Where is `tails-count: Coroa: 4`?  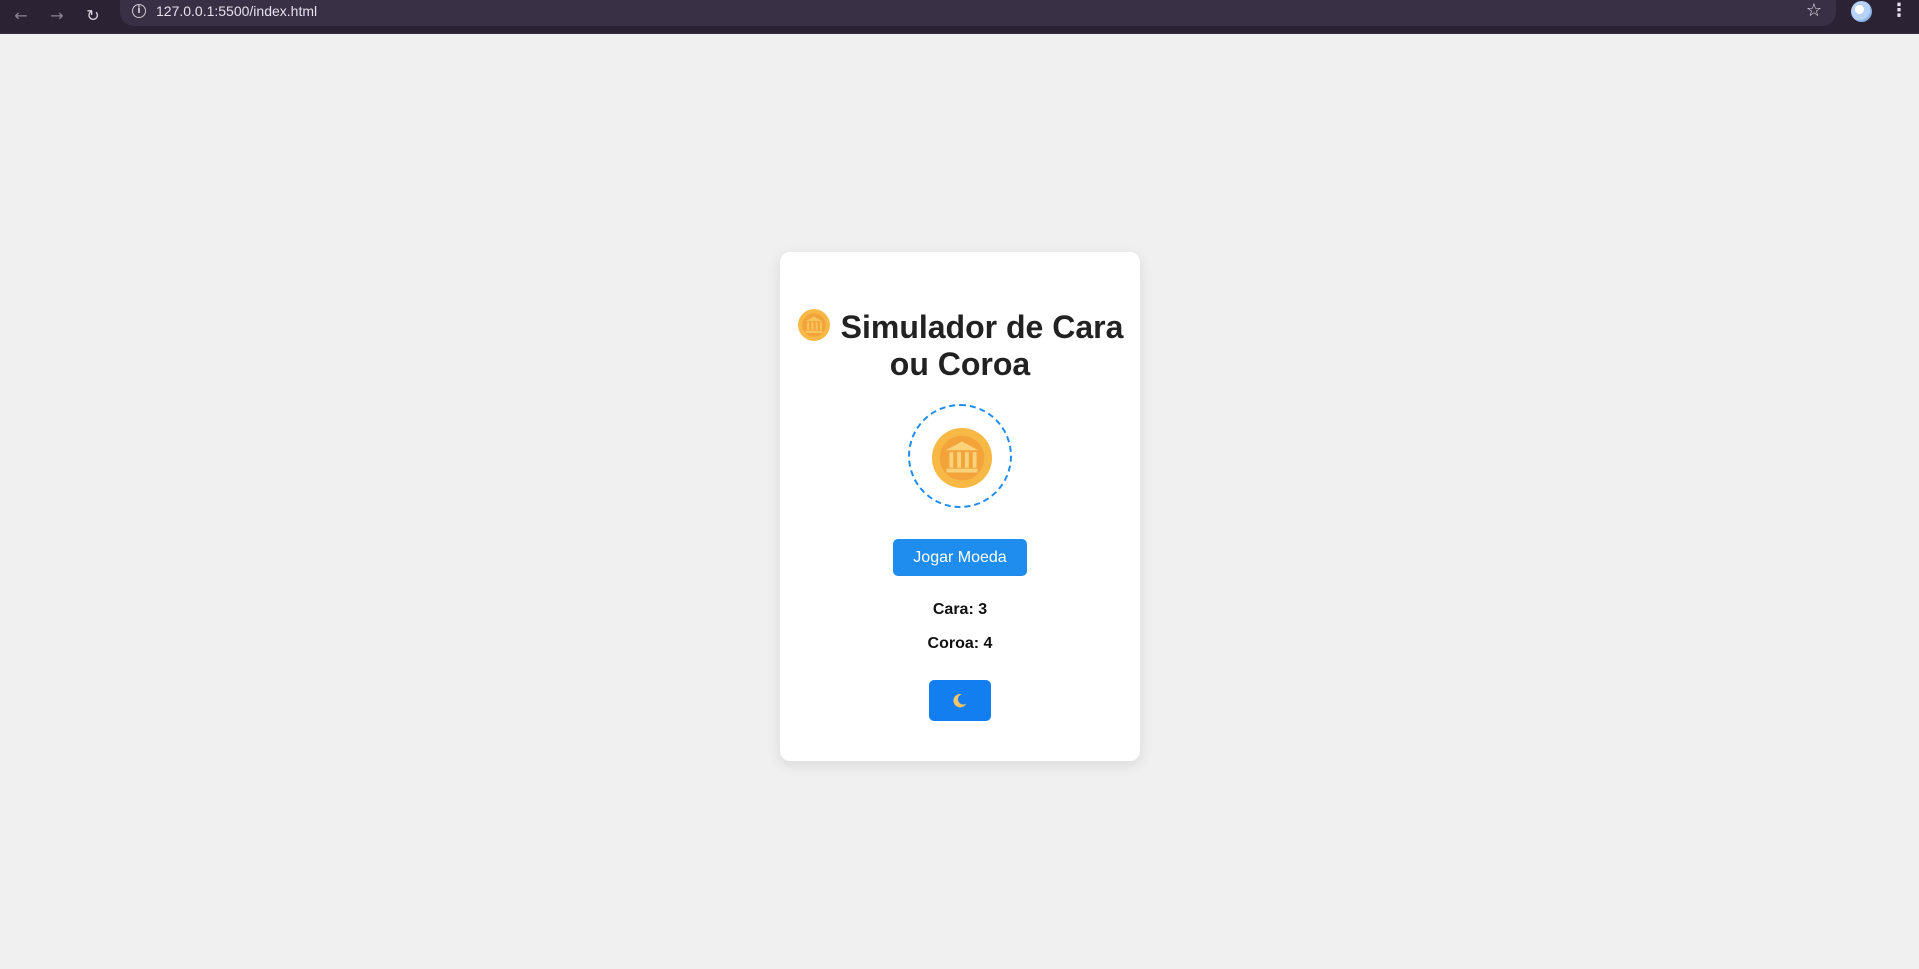 tails-count: Coroa: 4 is located at coordinates (960, 643).